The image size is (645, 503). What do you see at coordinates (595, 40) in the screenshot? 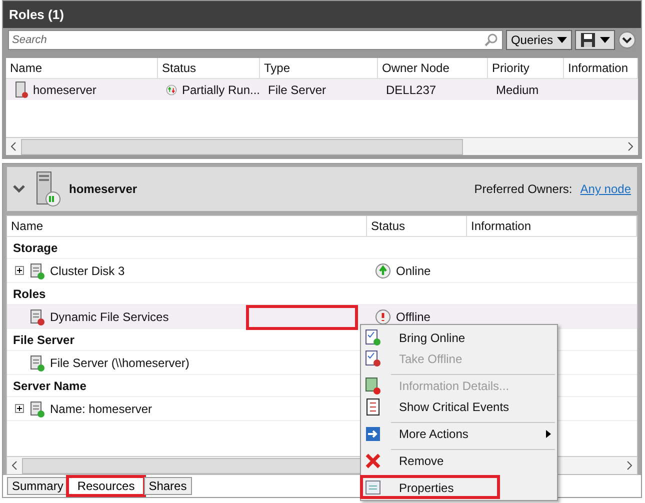
I see `save-query-button` at bounding box center [595, 40].